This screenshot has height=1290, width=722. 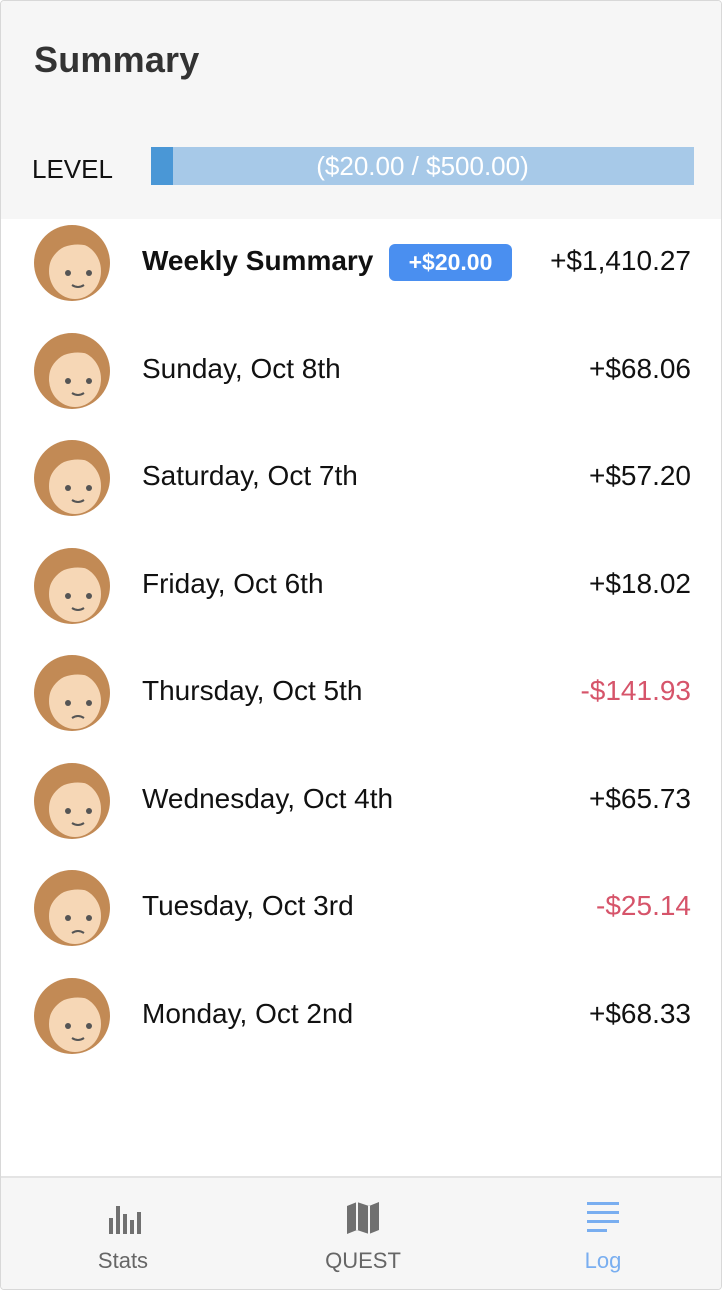 I want to click on level-label: LEVEL, so click(x=72, y=169).